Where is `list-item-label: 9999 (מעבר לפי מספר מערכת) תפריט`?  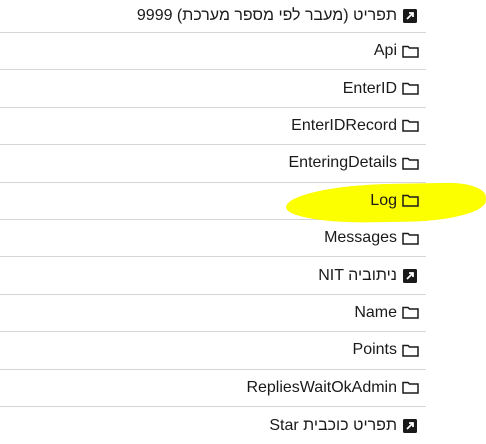
list-item-label: 9999 (מעבר לפי מספר מערכת) תפריט is located at coordinates (266, 15).